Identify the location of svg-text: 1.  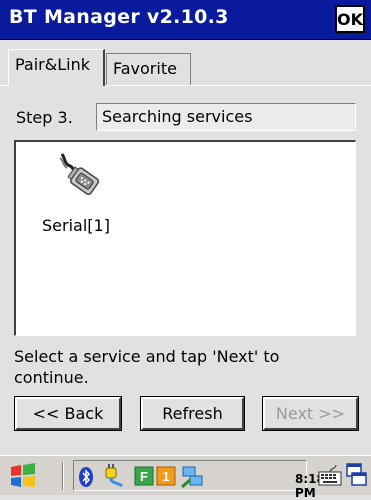
(165, 476).